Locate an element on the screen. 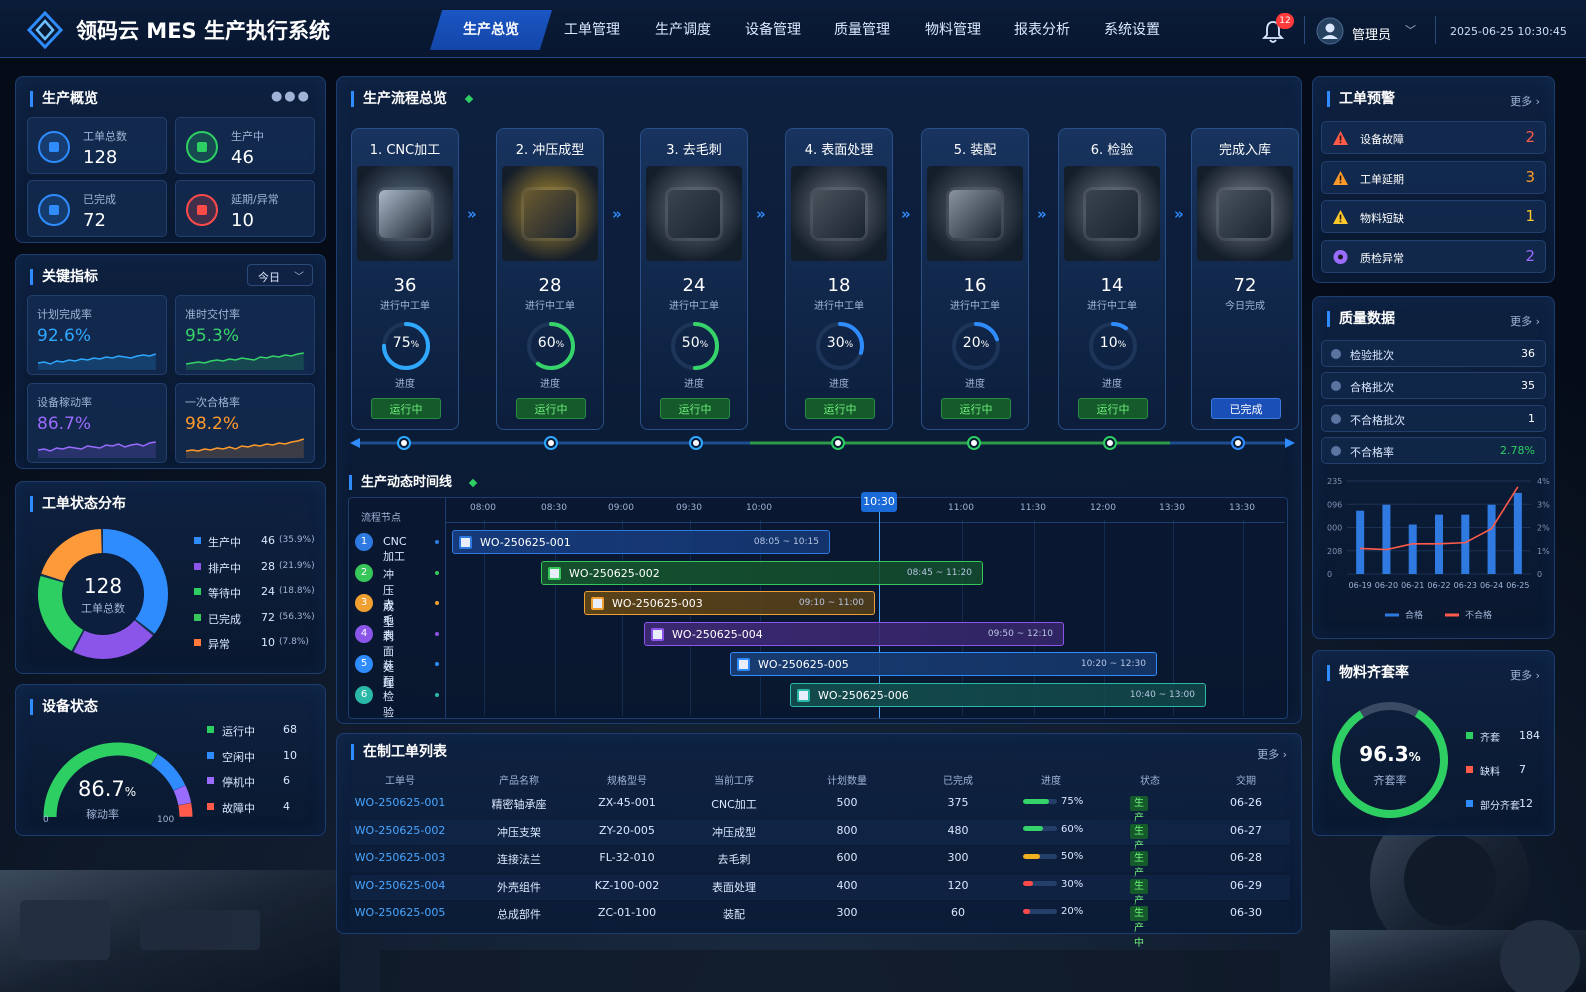  alerts-more-link: 更多 › is located at coordinates (1525, 101).